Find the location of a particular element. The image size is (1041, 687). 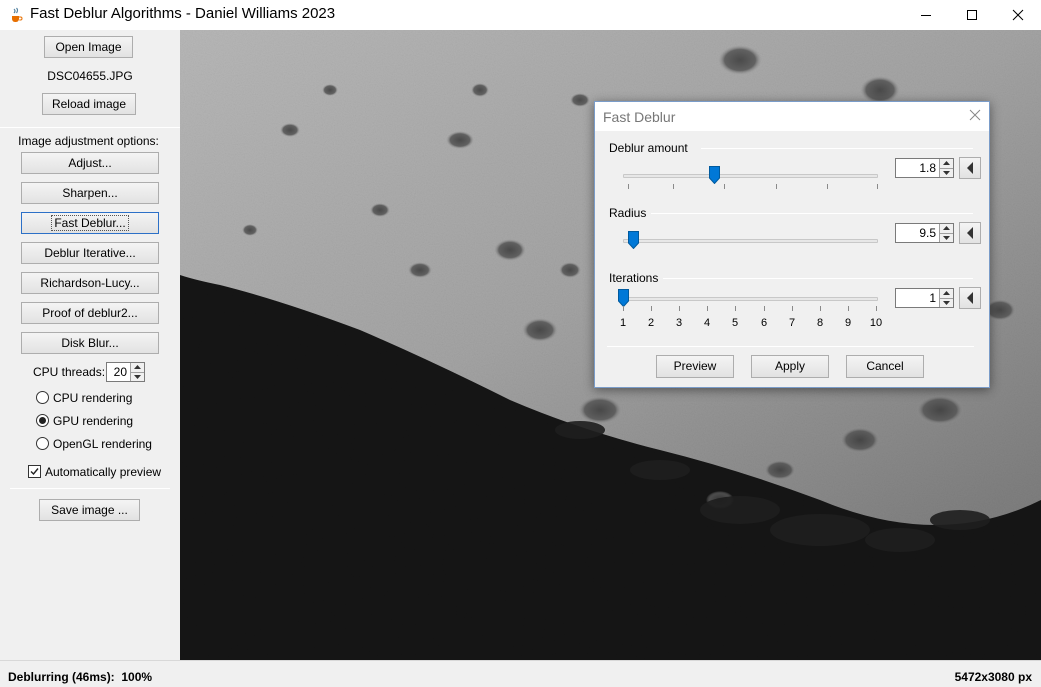

opengl-rendering-radio is located at coordinates (42, 443).